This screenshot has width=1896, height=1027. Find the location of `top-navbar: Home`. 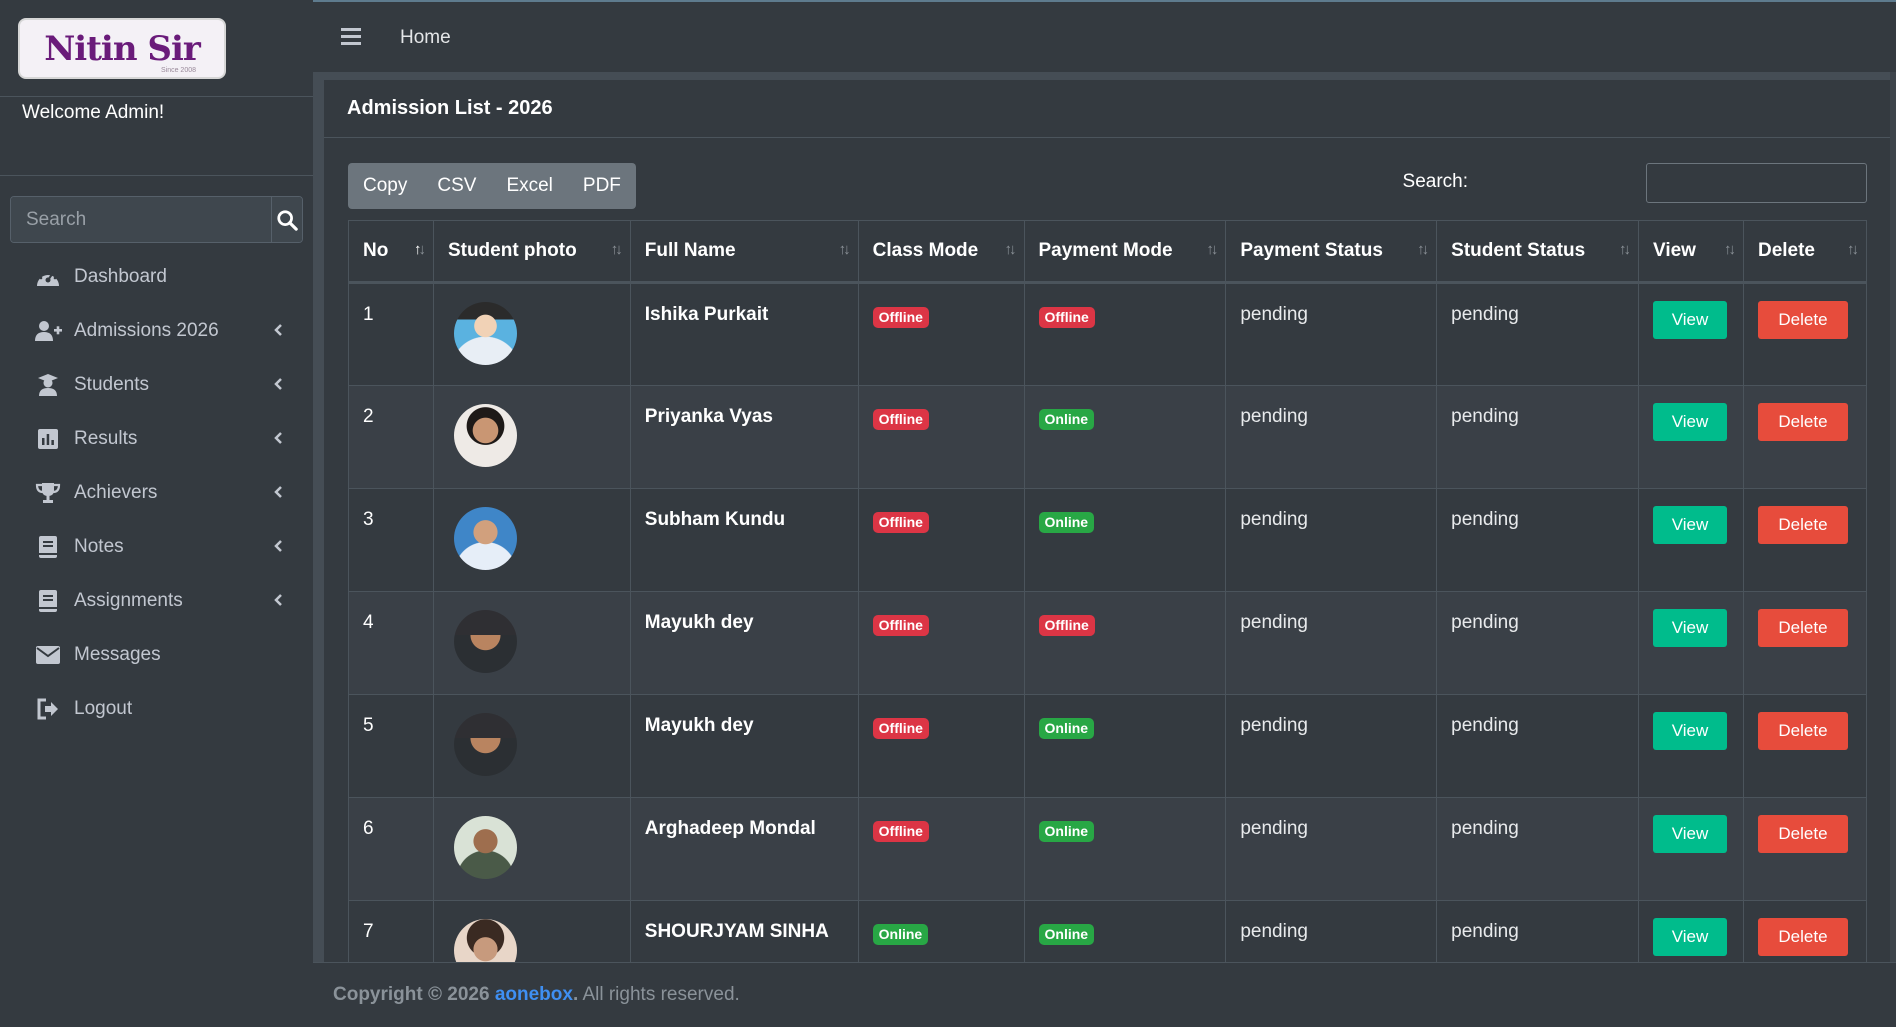

top-navbar: Home is located at coordinates (1104, 36).